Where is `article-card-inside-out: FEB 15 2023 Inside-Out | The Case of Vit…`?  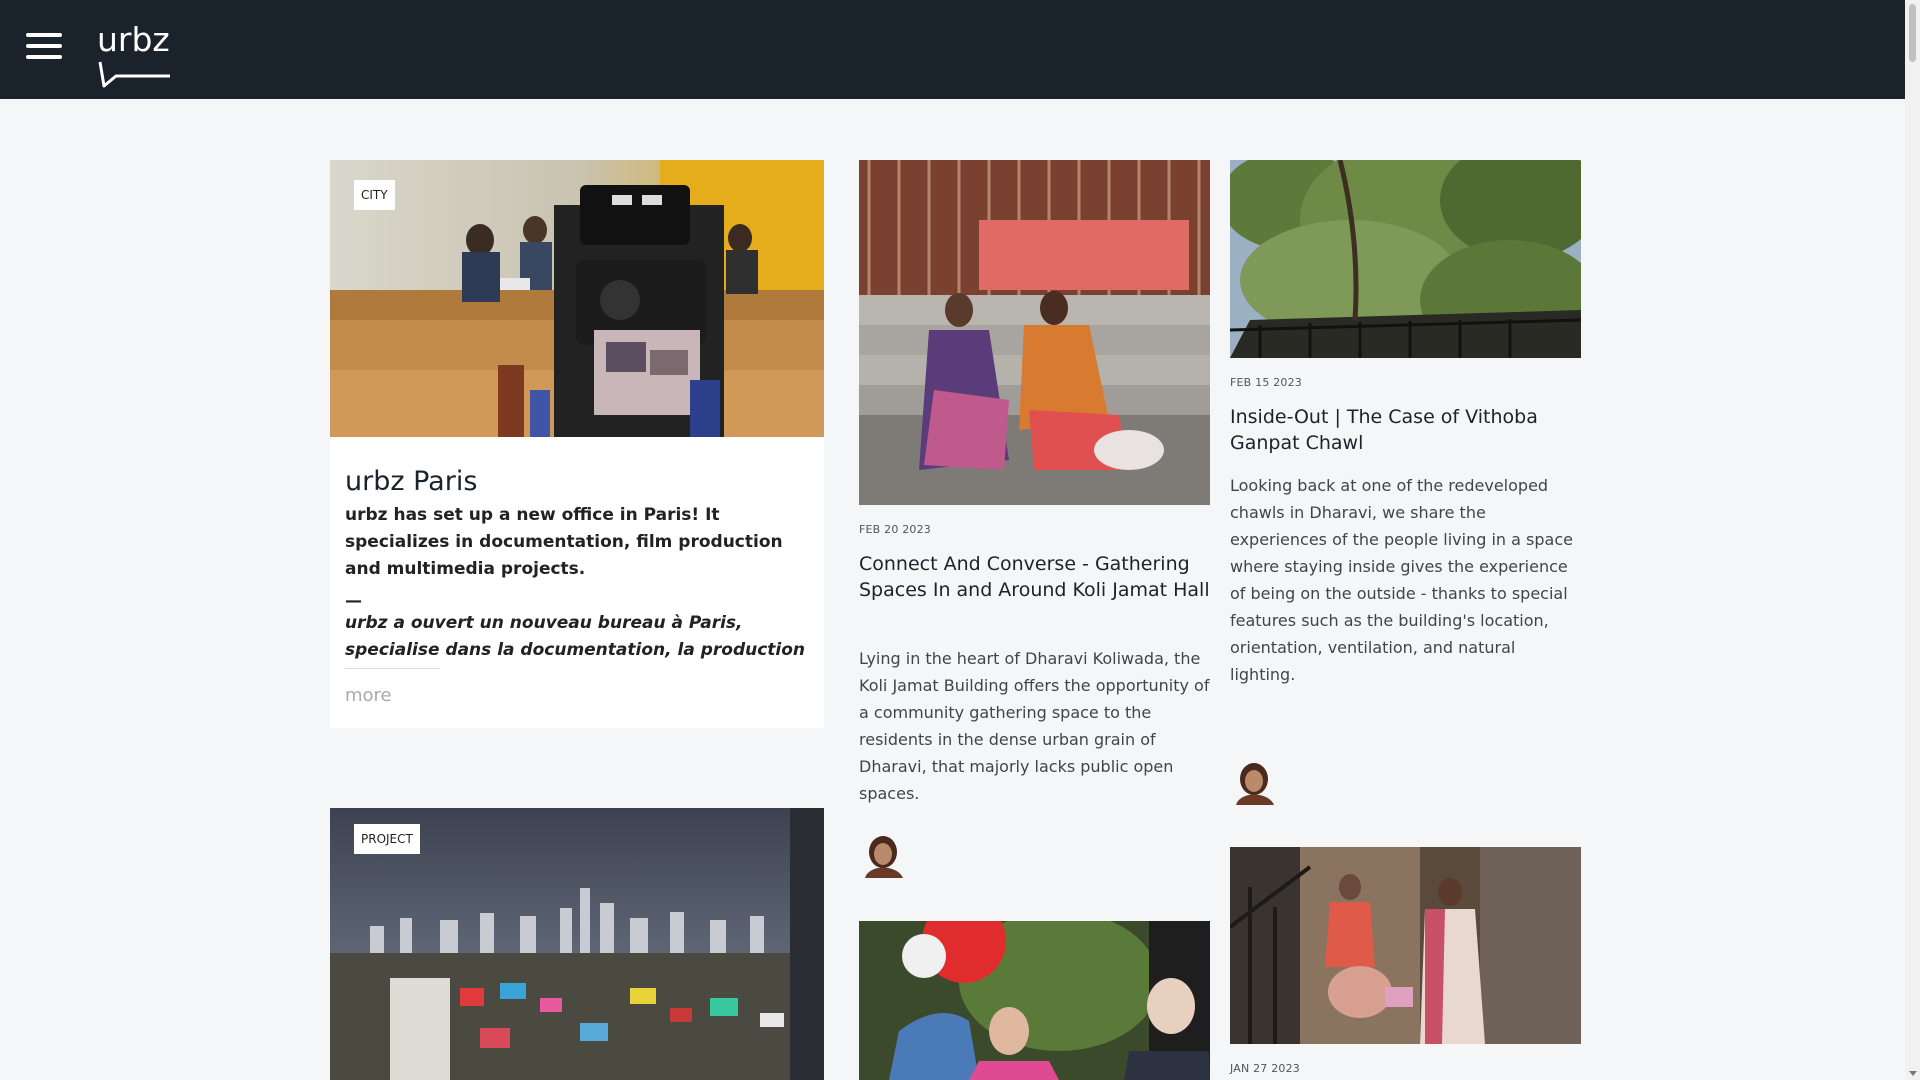
article-card-inside-out: FEB 15 2023 Inside-Out | The Case of Vit… is located at coordinates (1405, 485).